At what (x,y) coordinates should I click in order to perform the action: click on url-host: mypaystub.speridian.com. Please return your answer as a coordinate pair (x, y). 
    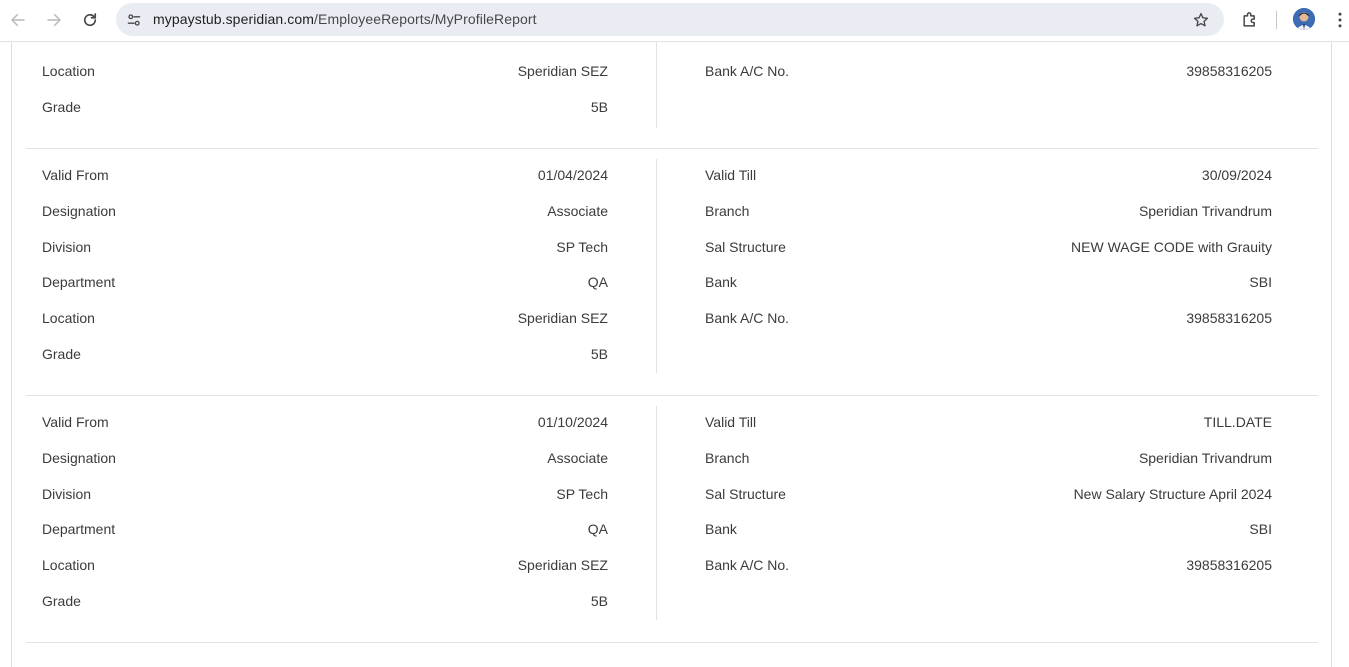
    Looking at the image, I should click on (234, 19).